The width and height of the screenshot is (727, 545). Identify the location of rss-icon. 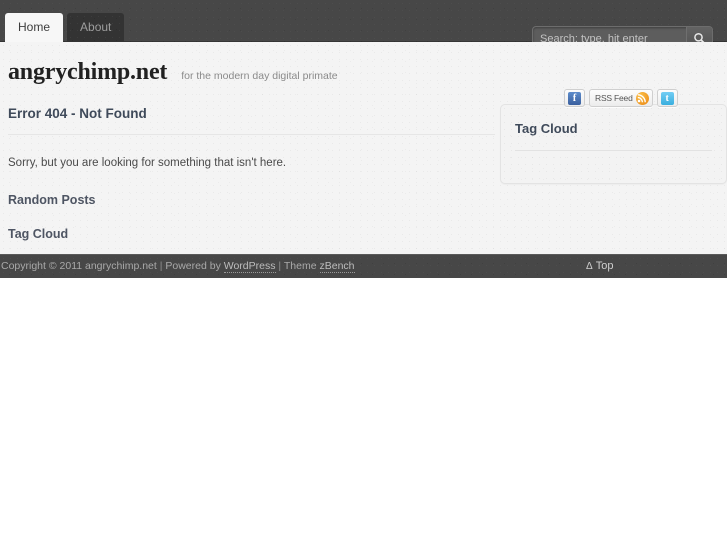
(642, 98).